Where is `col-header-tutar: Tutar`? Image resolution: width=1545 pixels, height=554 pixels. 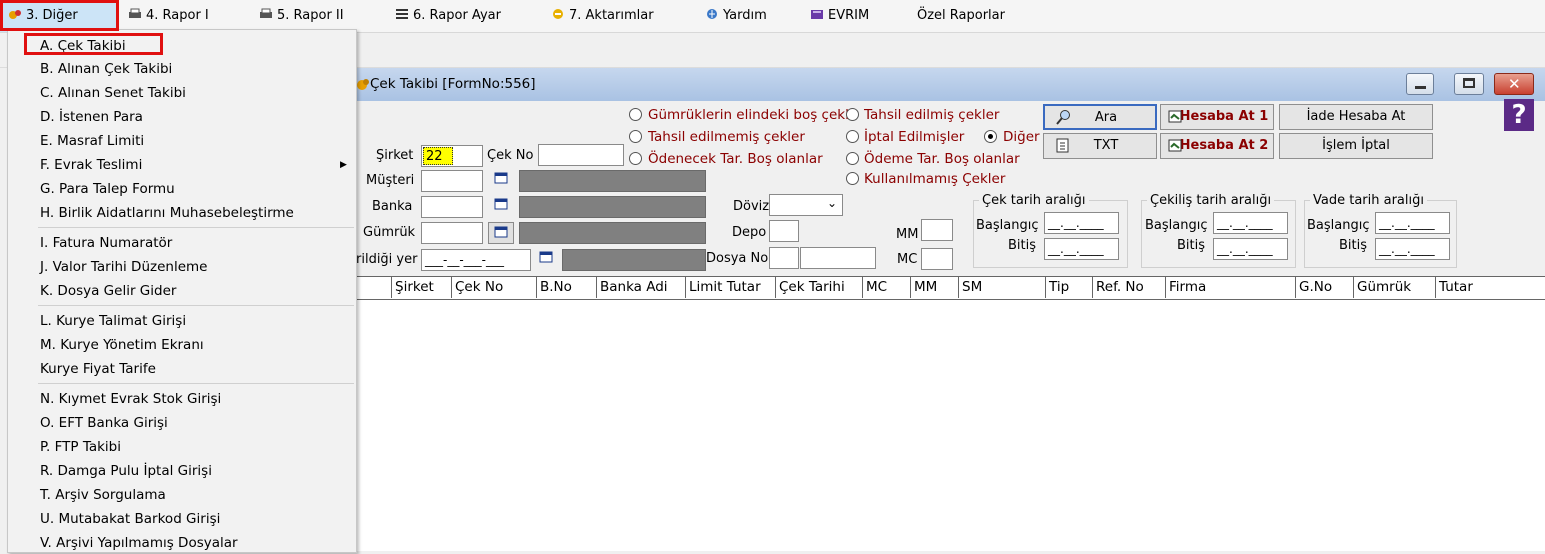 col-header-tutar: Tutar is located at coordinates (1490, 287).